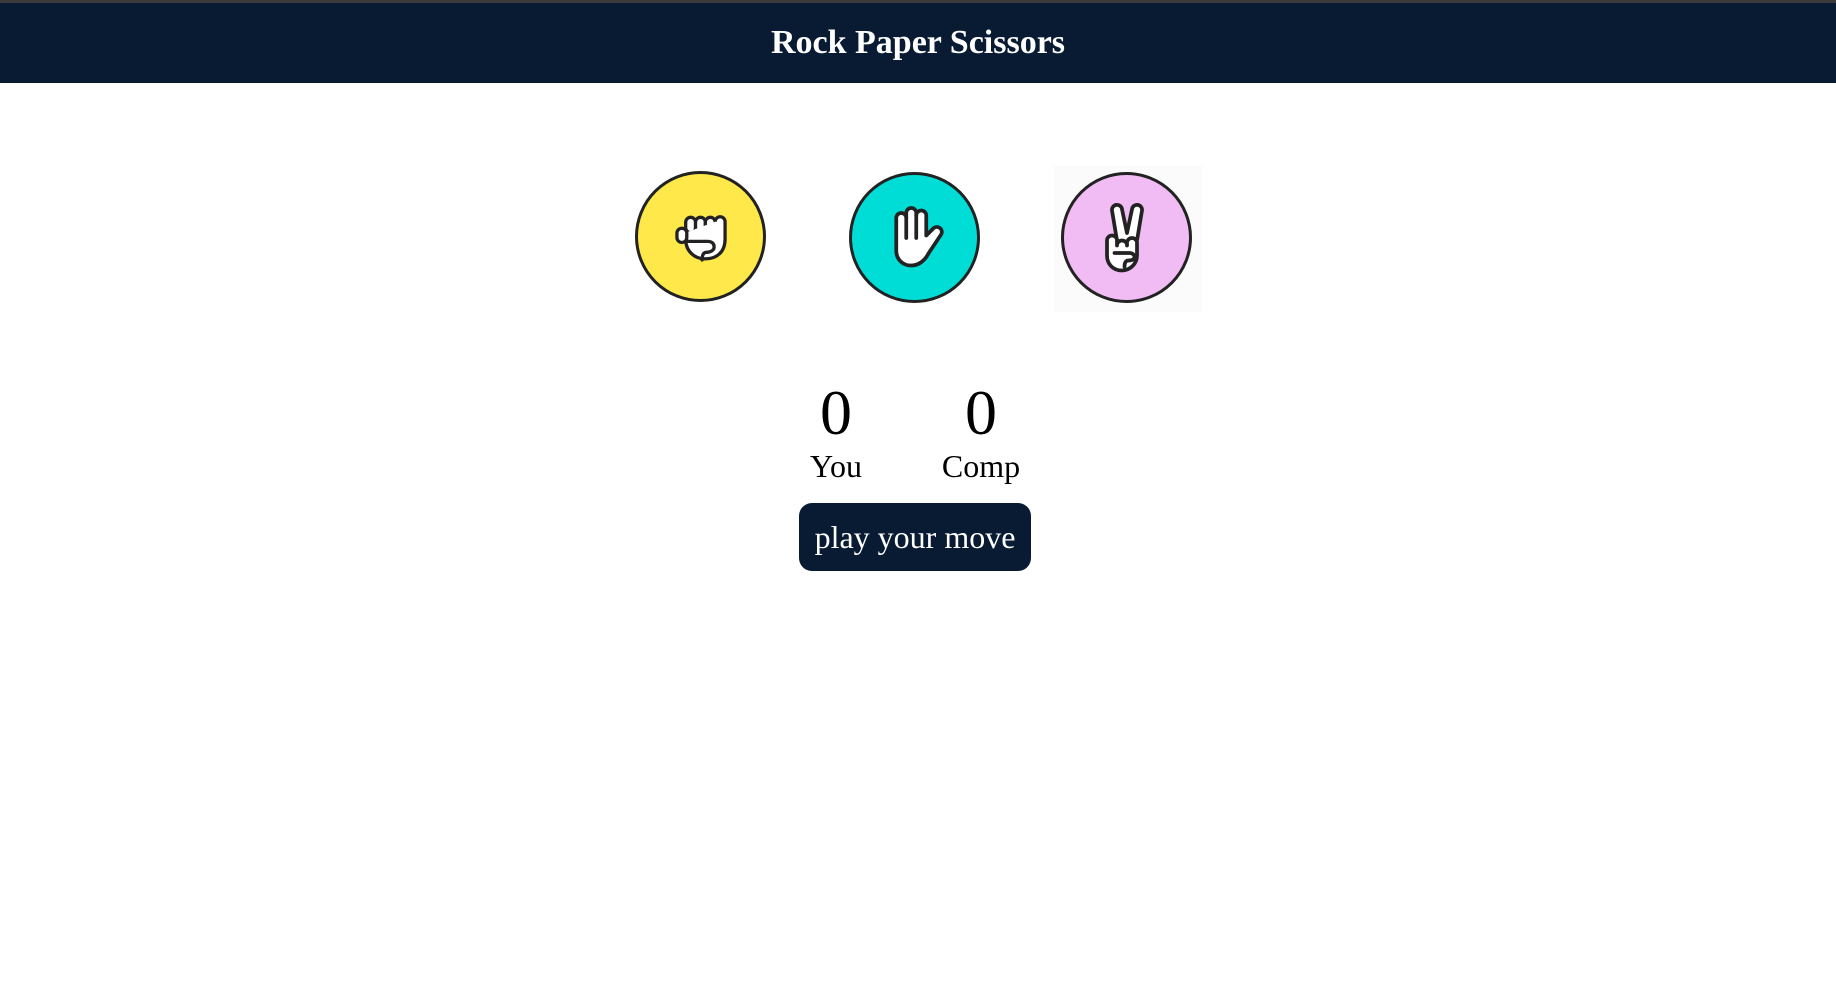 The width and height of the screenshot is (1836, 984). Describe the element at coordinates (981, 412) in the screenshot. I see `comp-score: 0` at that location.